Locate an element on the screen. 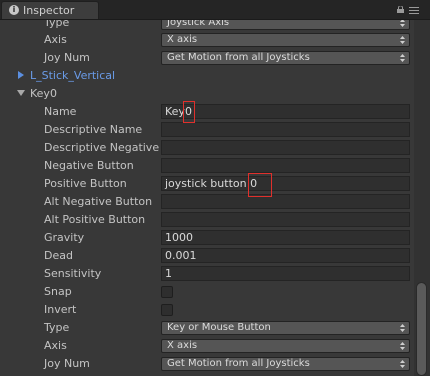  foldout-expanded-icon is located at coordinates (21, 93).